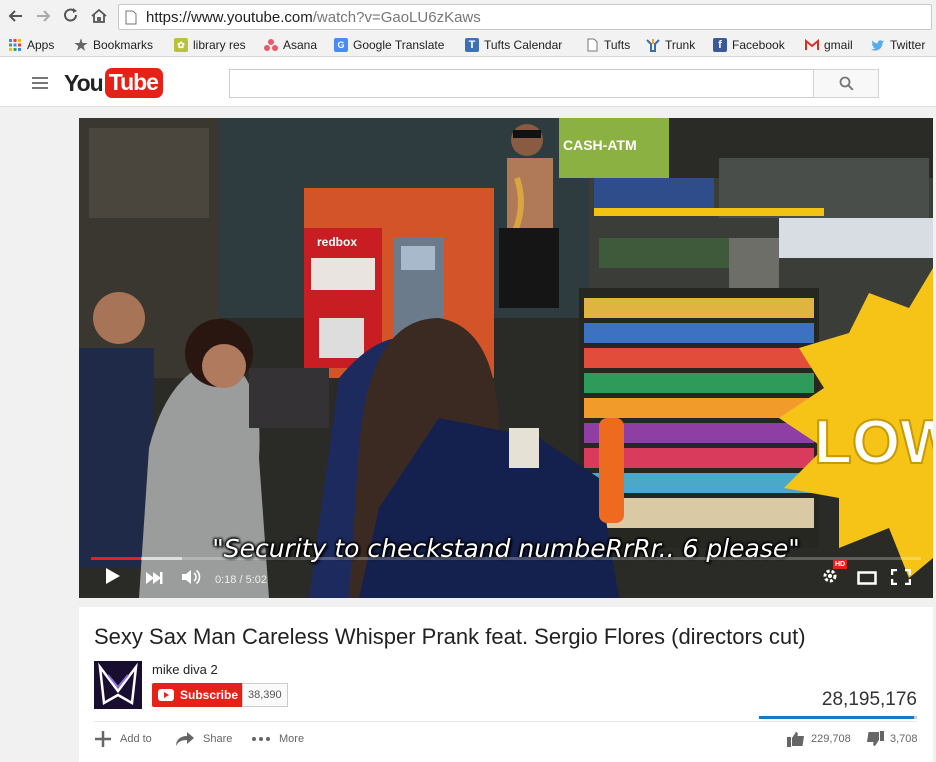 This screenshot has height=762, width=936. What do you see at coordinates (300, 45) in the screenshot?
I see `bookmark-label: Asana` at bounding box center [300, 45].